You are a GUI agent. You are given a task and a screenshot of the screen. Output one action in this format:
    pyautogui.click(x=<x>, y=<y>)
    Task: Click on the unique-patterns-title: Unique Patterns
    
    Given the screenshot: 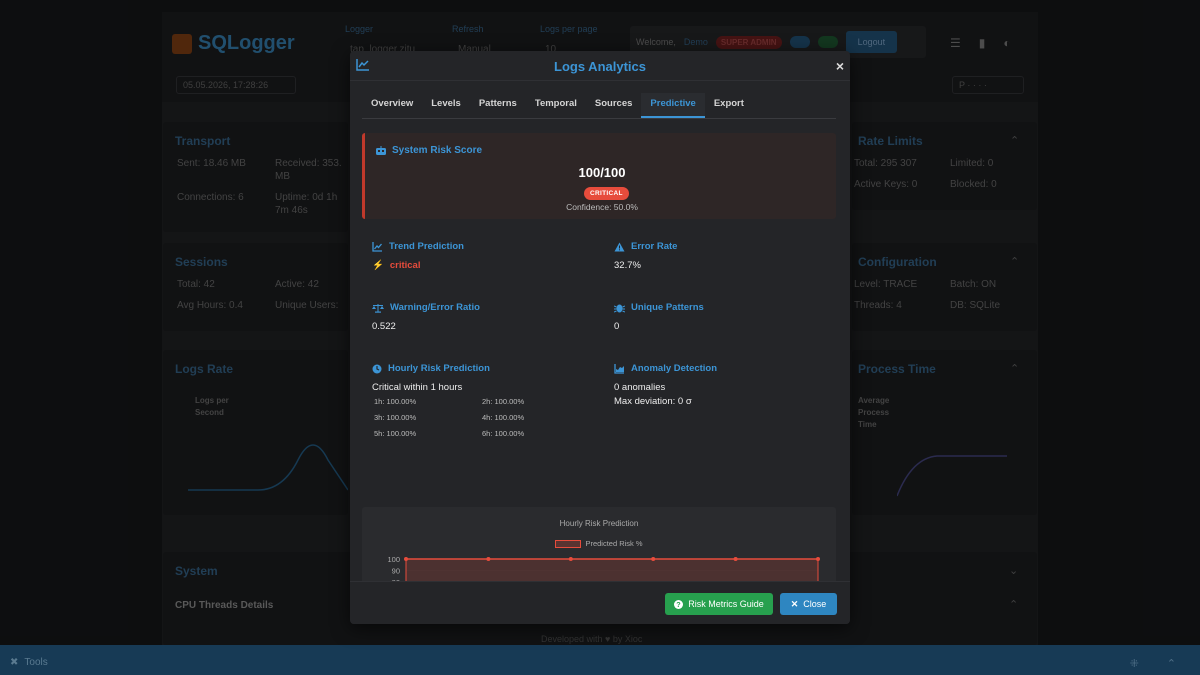 What is the action you would take?
    pyautogui.click(x=667, y=307)
    